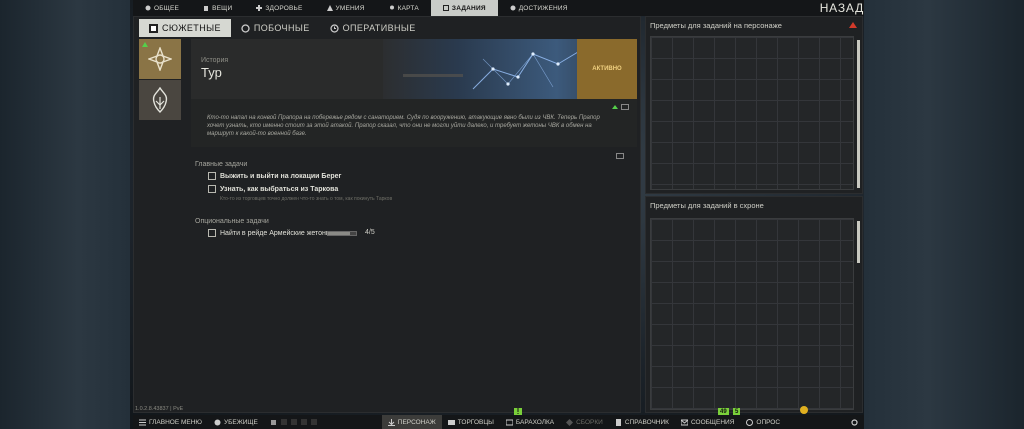 The width and height of the screenshot is (1024, 429). Describe the element at coordinates (620, 107) in the screenshot. I see `description-icons` at that location.